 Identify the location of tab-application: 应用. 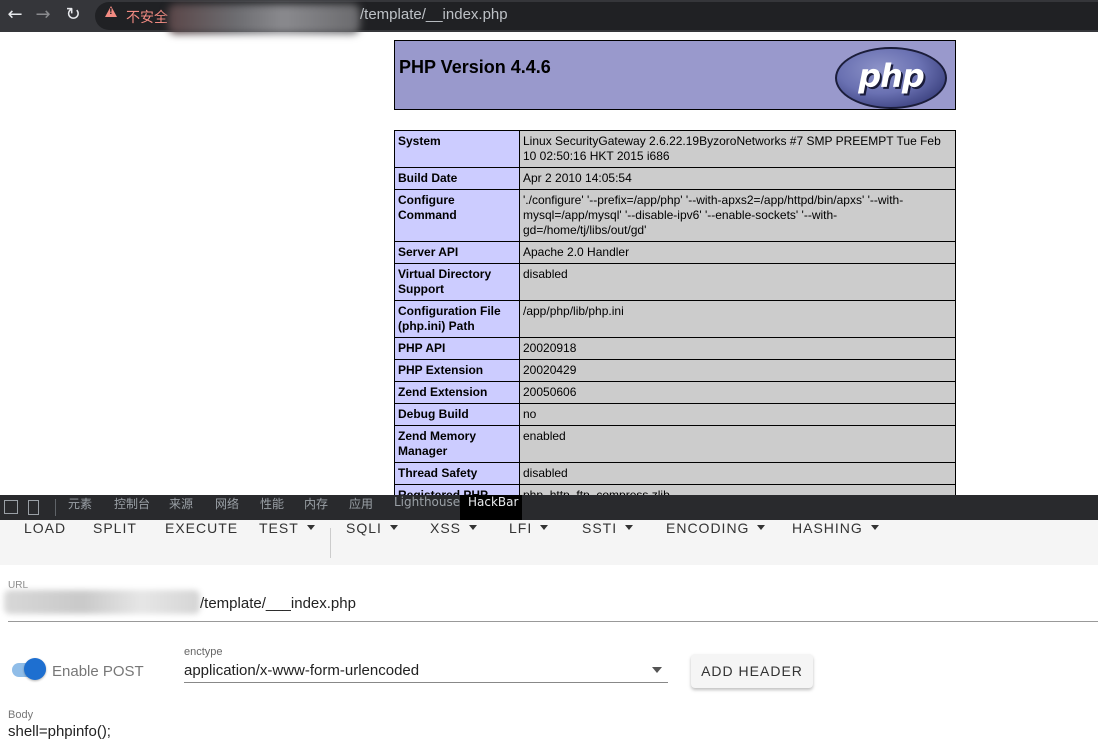
(361, 507).